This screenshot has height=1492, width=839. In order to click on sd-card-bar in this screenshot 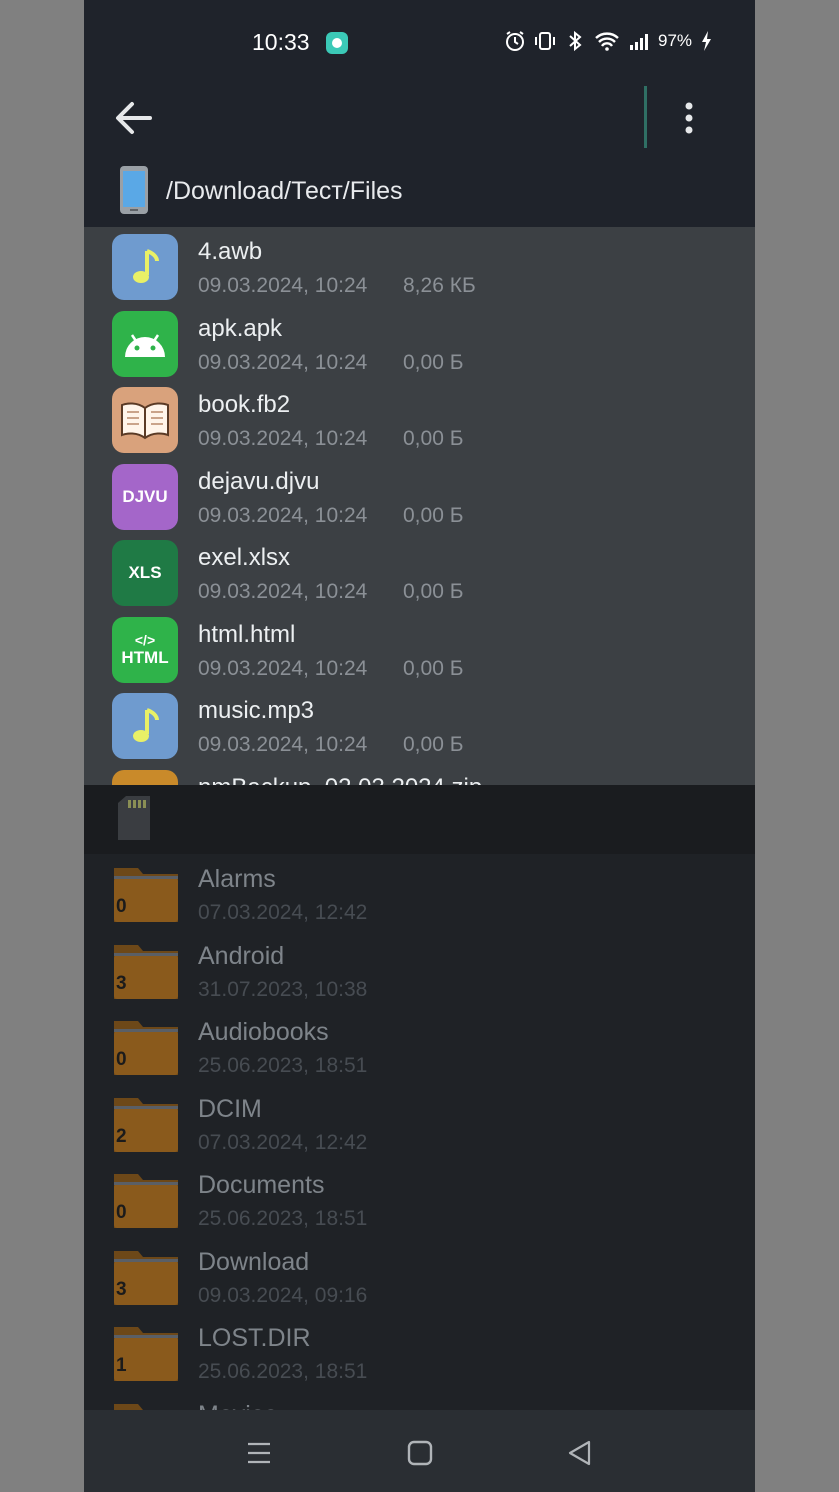, I will do `click(419, 819)`.